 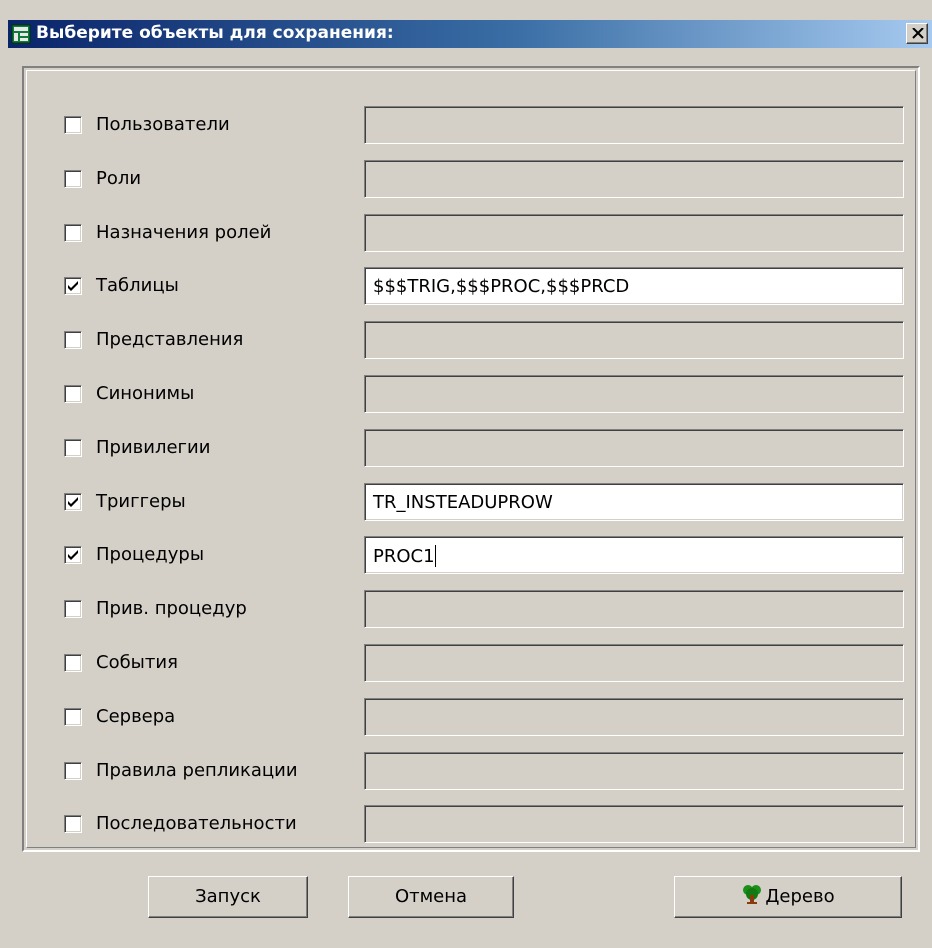 I want to click on option-label: Пользователи, so click(x=163, y=124).